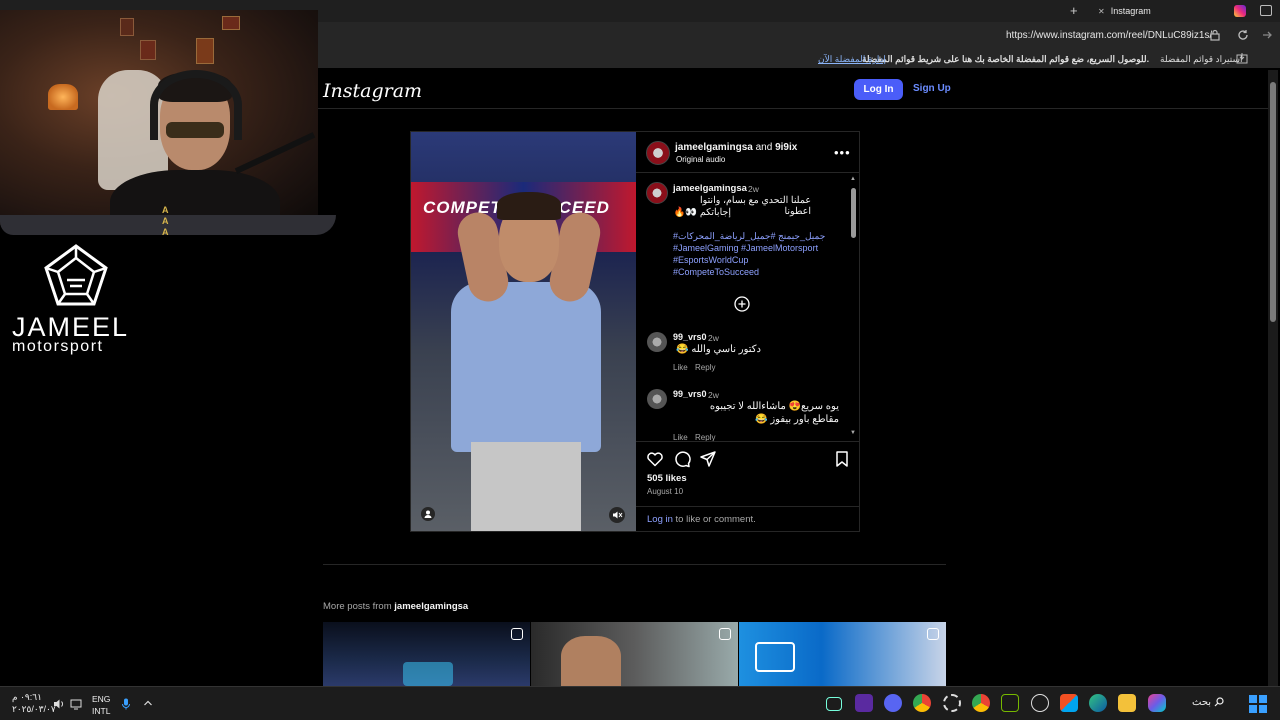 The image size is (1280, 720). Describe the element at coordinates (852, 59) in the screenshot. I see `manage-favorites-link: إدارة المفضلة الآن` at that location.